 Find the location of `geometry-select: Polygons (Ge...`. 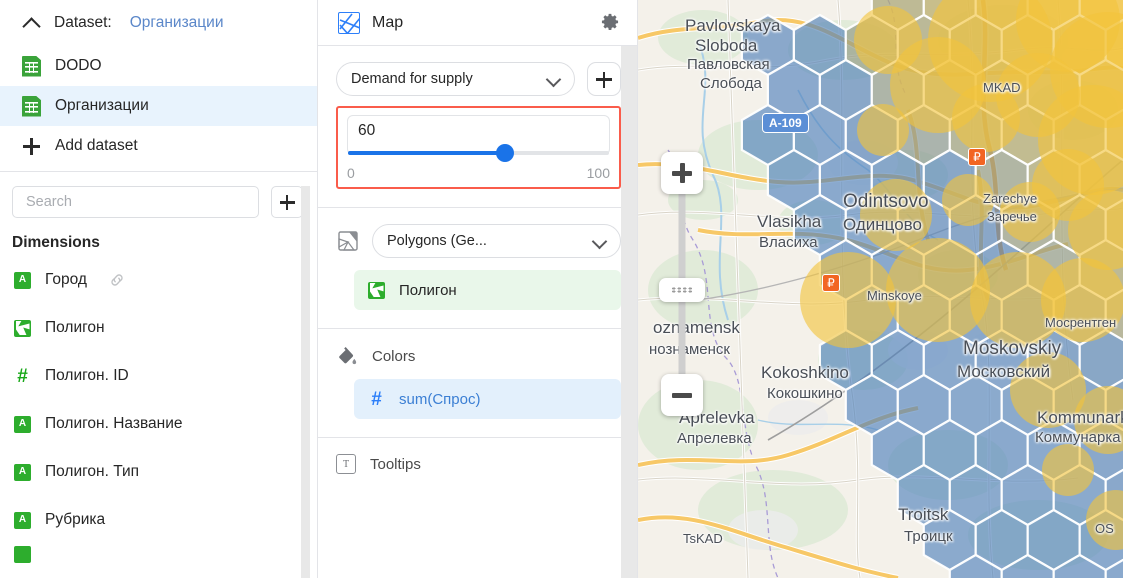

geometry-select: Polygons (Ge... is located at coordinates (496, 241).